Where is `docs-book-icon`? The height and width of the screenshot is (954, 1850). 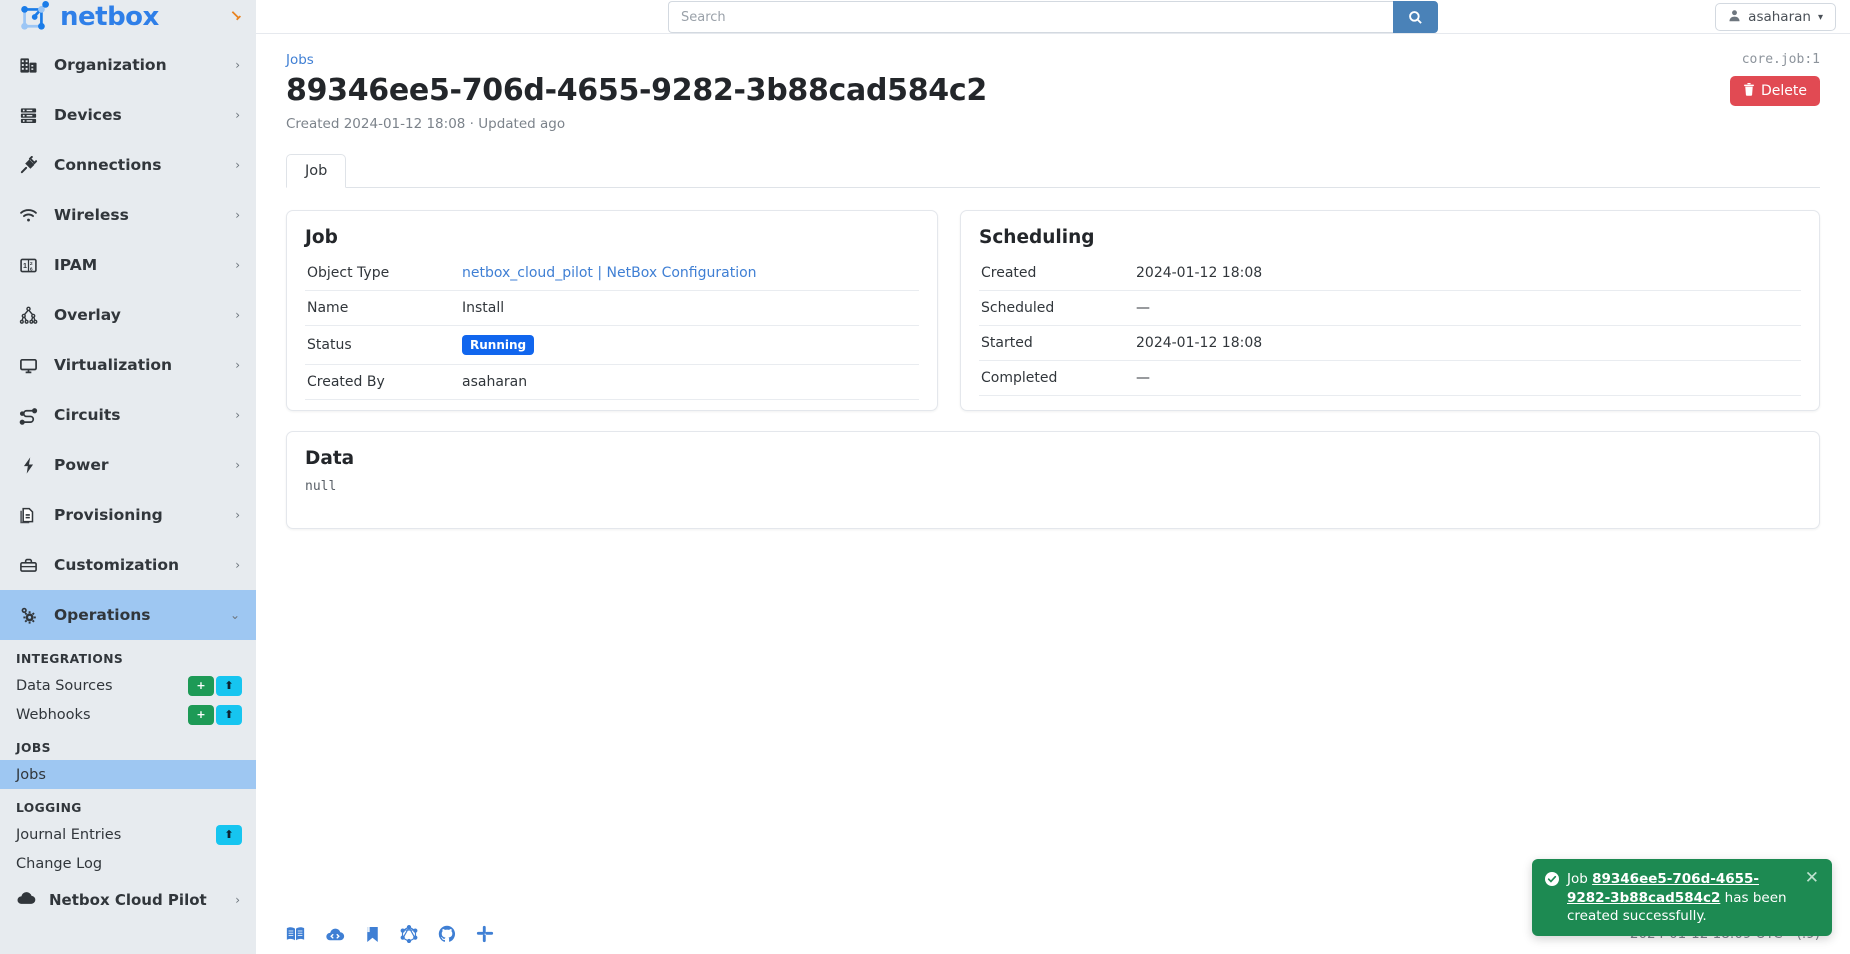 docs-book-icon is located at coordinates (295, 934).